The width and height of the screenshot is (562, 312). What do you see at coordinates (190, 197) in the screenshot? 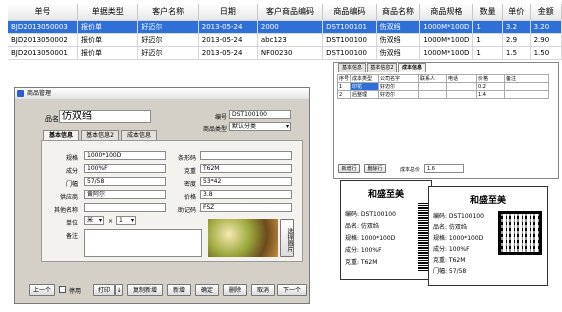
I see `price-label: 价格` at bounding box center [190, 197].